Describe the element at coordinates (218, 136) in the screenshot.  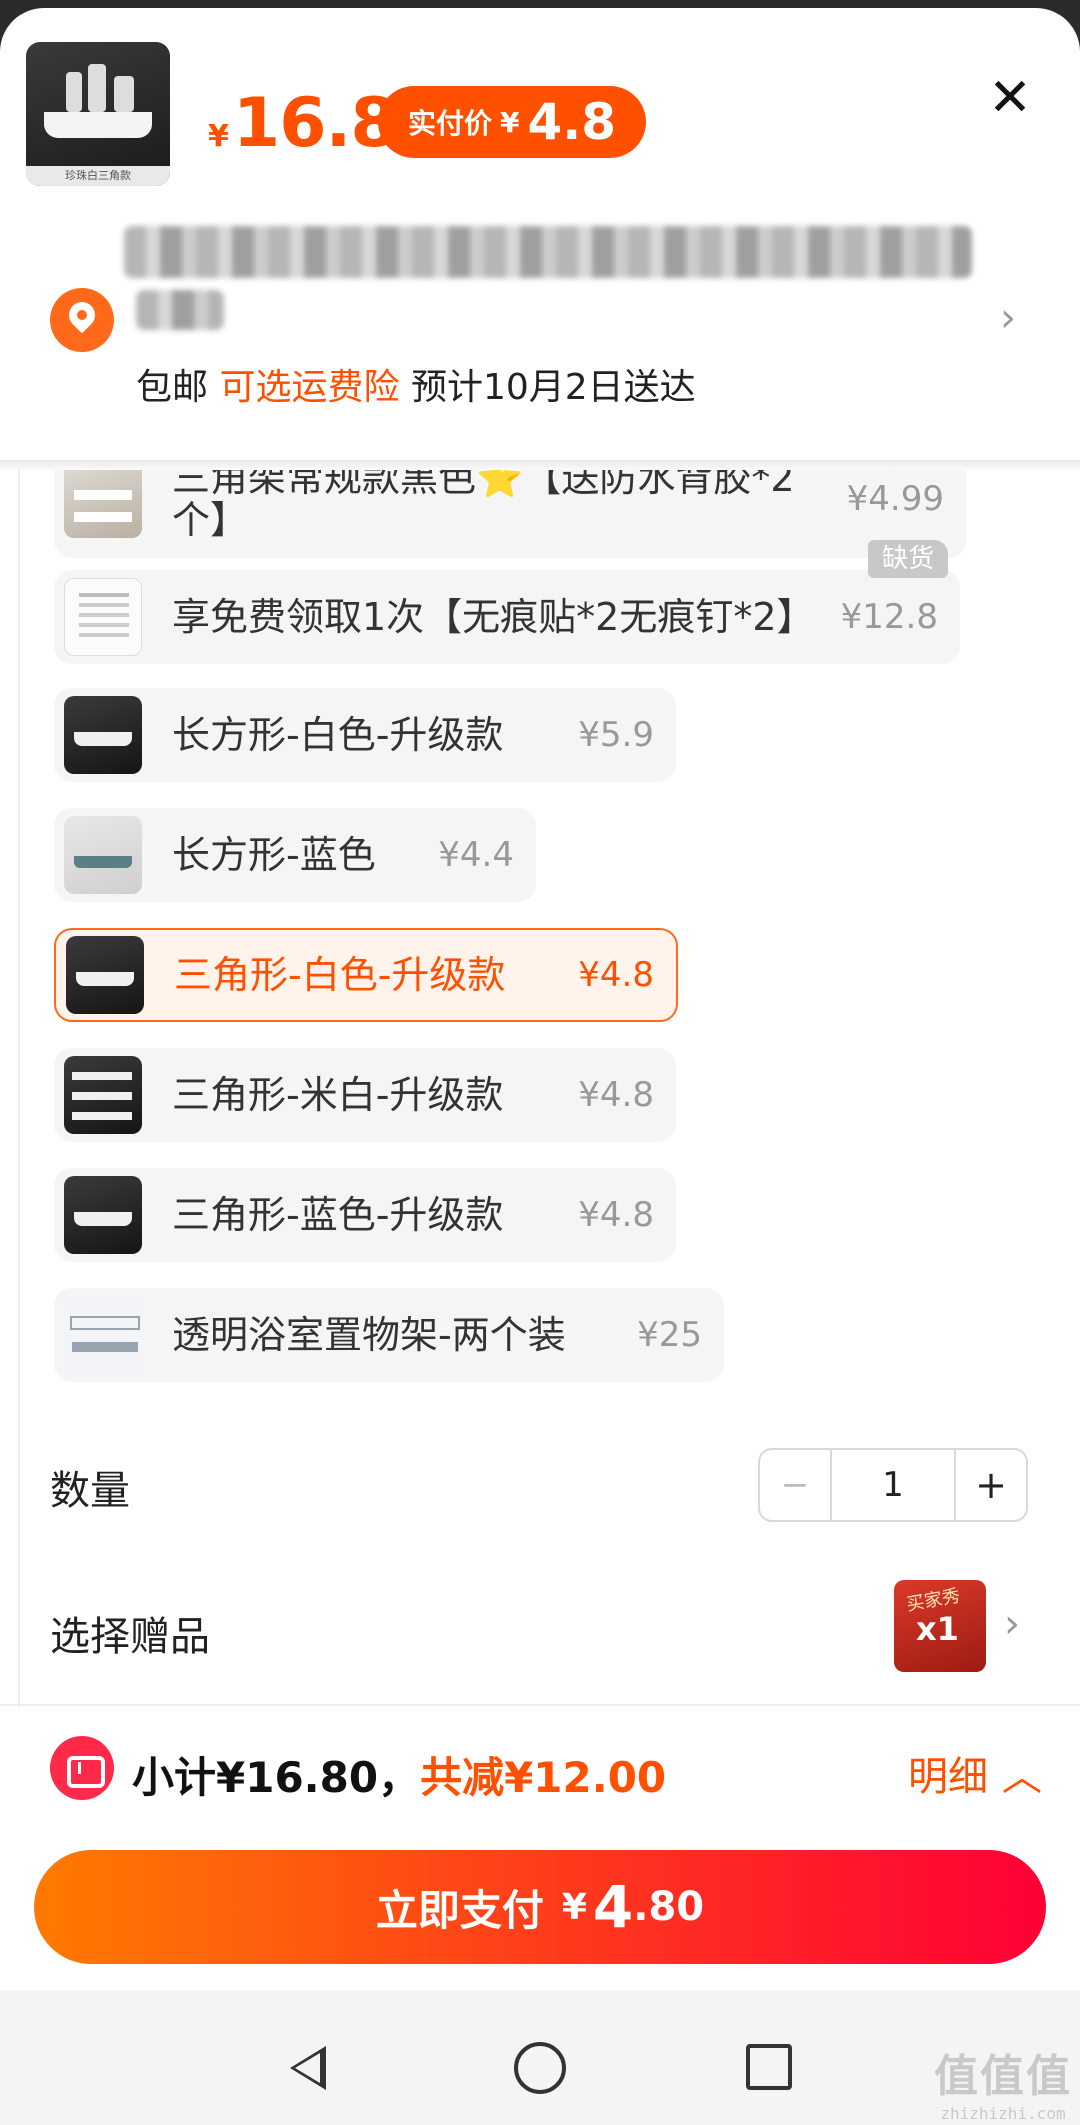
I see `price-currency: ¥` at that location.